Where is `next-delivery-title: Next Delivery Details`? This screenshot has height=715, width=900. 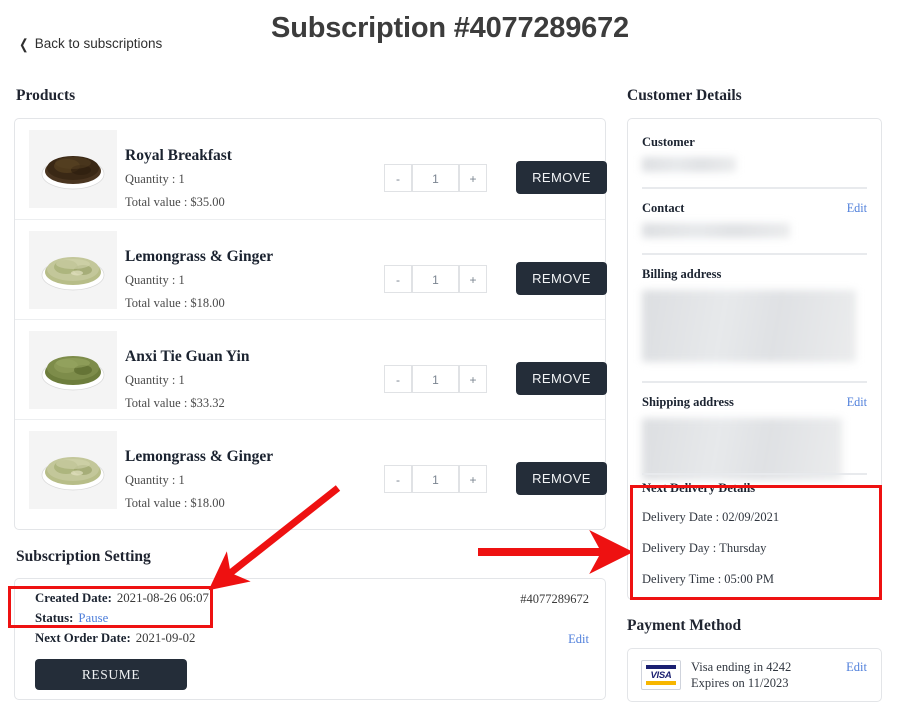 next-delivery-title: Next Delivery Details is located at coordinates (699, 488).